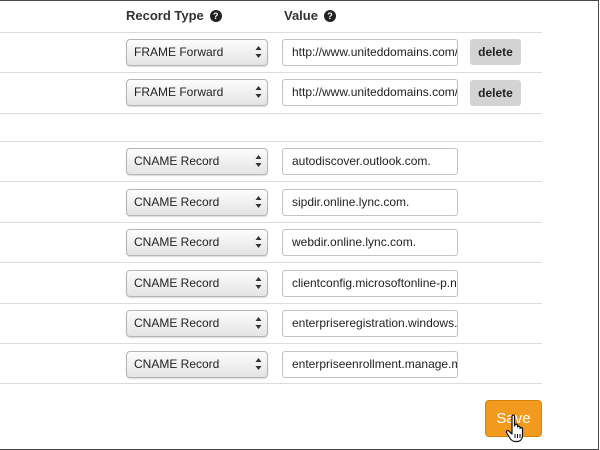 The width and height of the screenshot is (600, 450). What do you see at coordinates (165, 15) in the screenshot?
I see `record-type-header-label: Record Type` at bounding box center [165, 15].